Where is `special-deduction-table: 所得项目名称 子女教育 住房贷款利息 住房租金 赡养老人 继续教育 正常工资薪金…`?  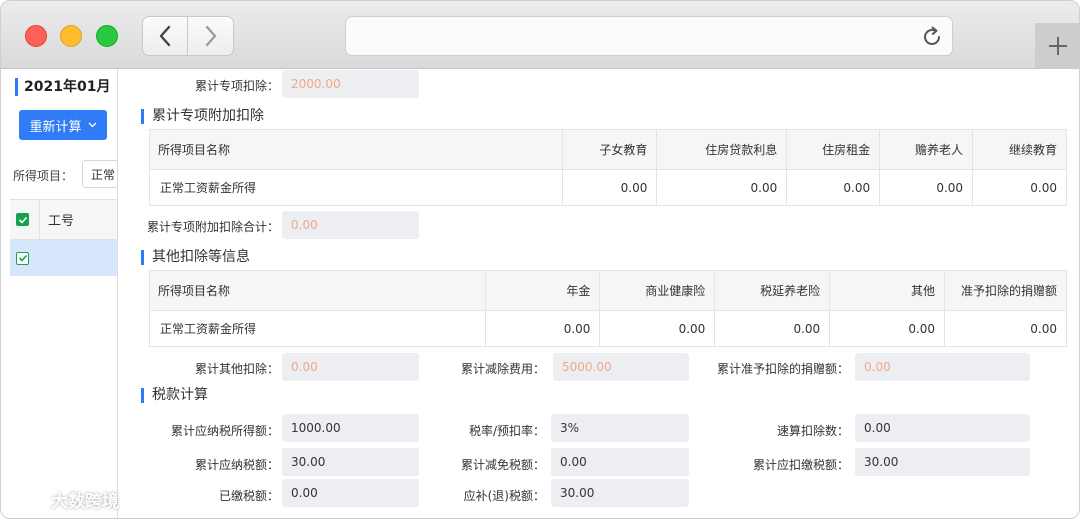 special-deduction-table: 所得项目名称 子女教育 住房贷款利息 住房租金 赡养老人 继续教育 正常工资薪金… is located at coordinates (607, 167).